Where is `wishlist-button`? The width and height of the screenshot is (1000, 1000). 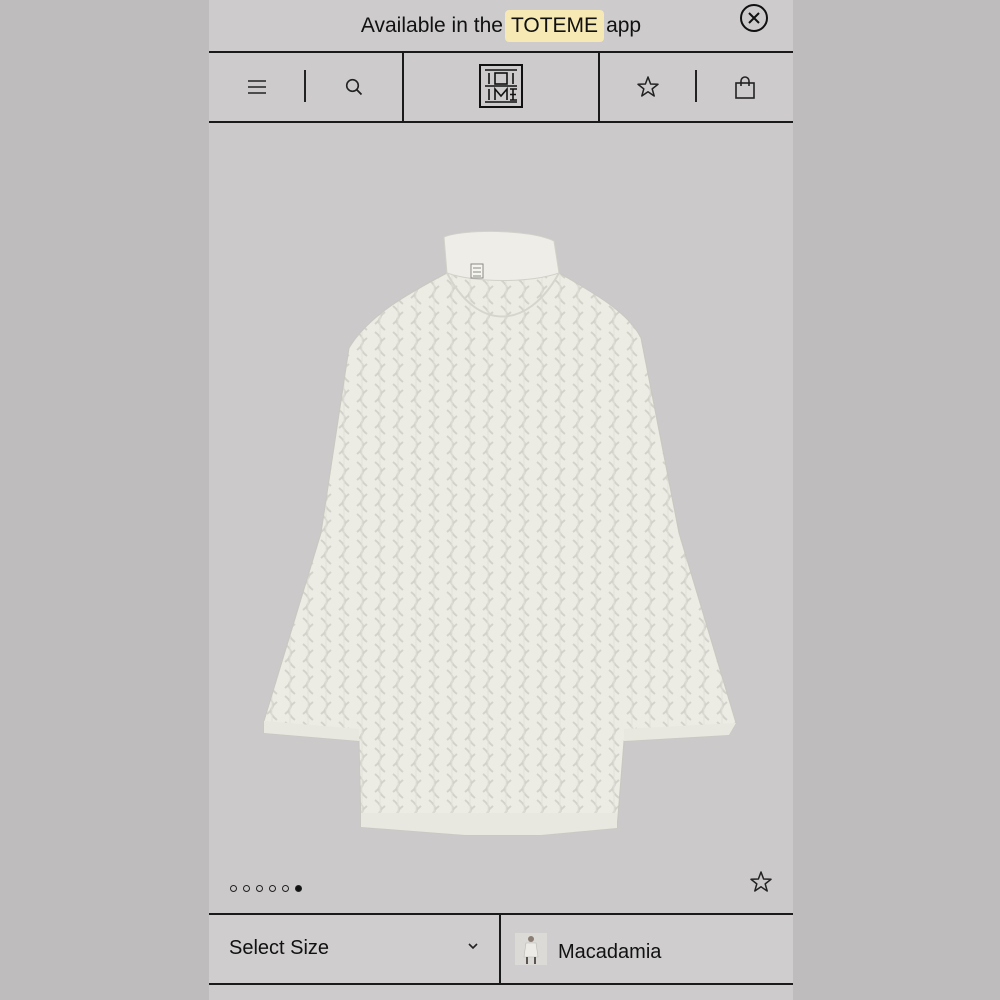
wishlist-button is located at coordinates (648, 87).